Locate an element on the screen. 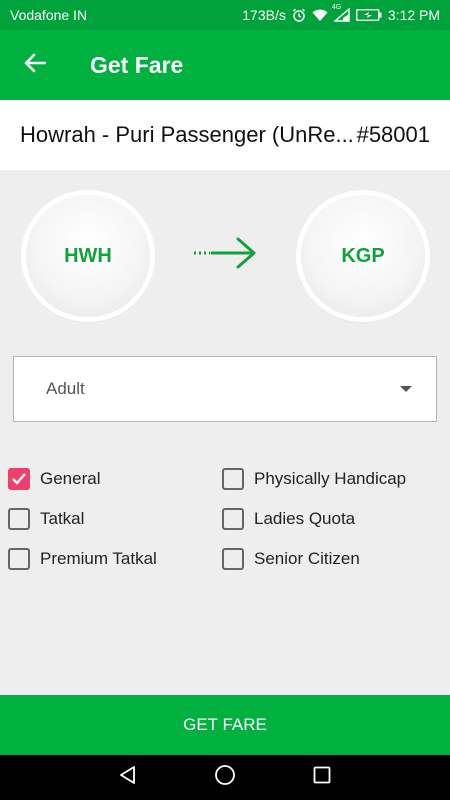 This screenshot has height=800, width=450. arrow-left-icon is located at coordinates (35, 65).